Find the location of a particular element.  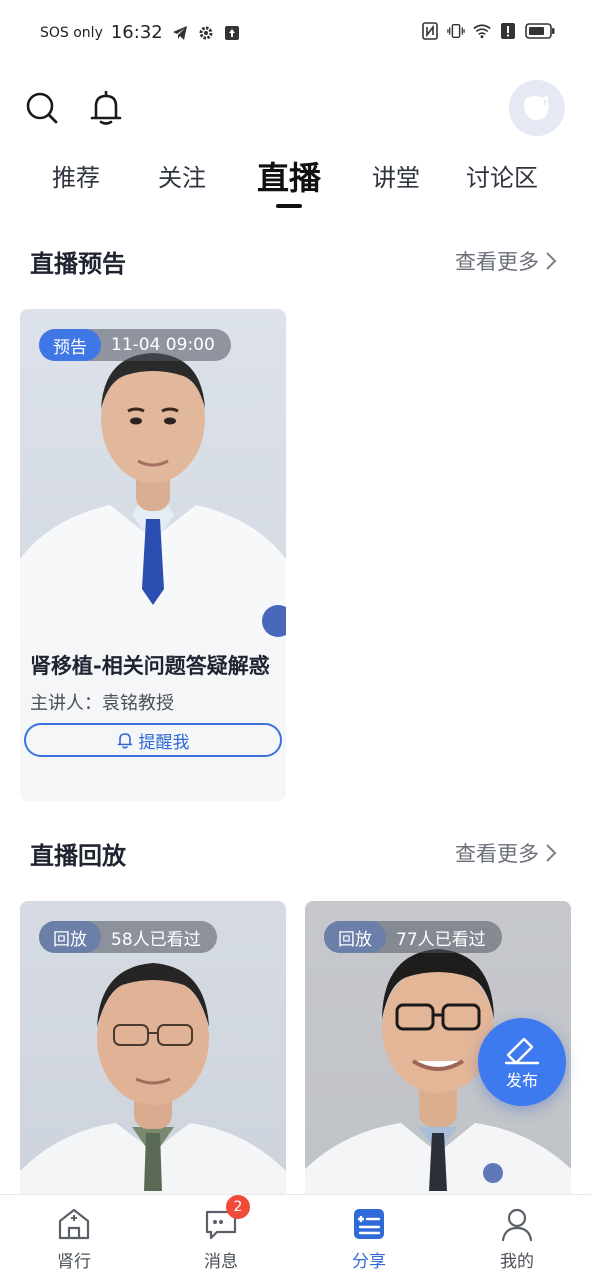

tab-label: 直播 is located at coordinates (289, 178).